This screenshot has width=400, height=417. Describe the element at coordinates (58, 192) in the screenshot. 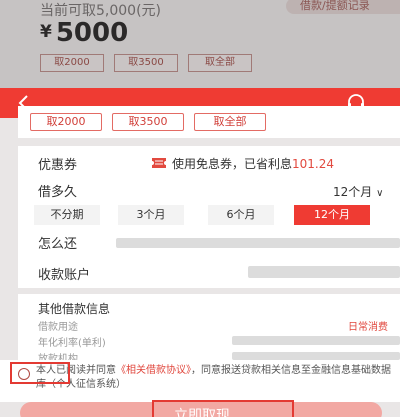

I see `term-label: 借多久` at that location.